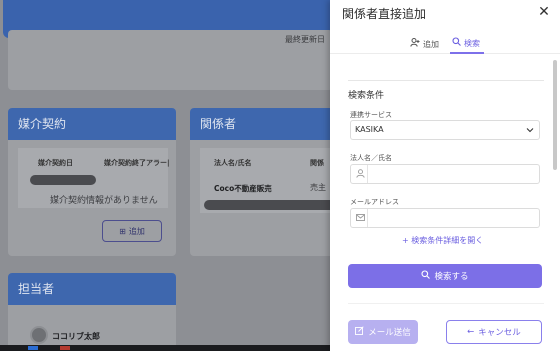 Image resolution: width=560 pixels, height=351 pixels. I want to click on summary-card: 最終更新日, so click(170, 60).